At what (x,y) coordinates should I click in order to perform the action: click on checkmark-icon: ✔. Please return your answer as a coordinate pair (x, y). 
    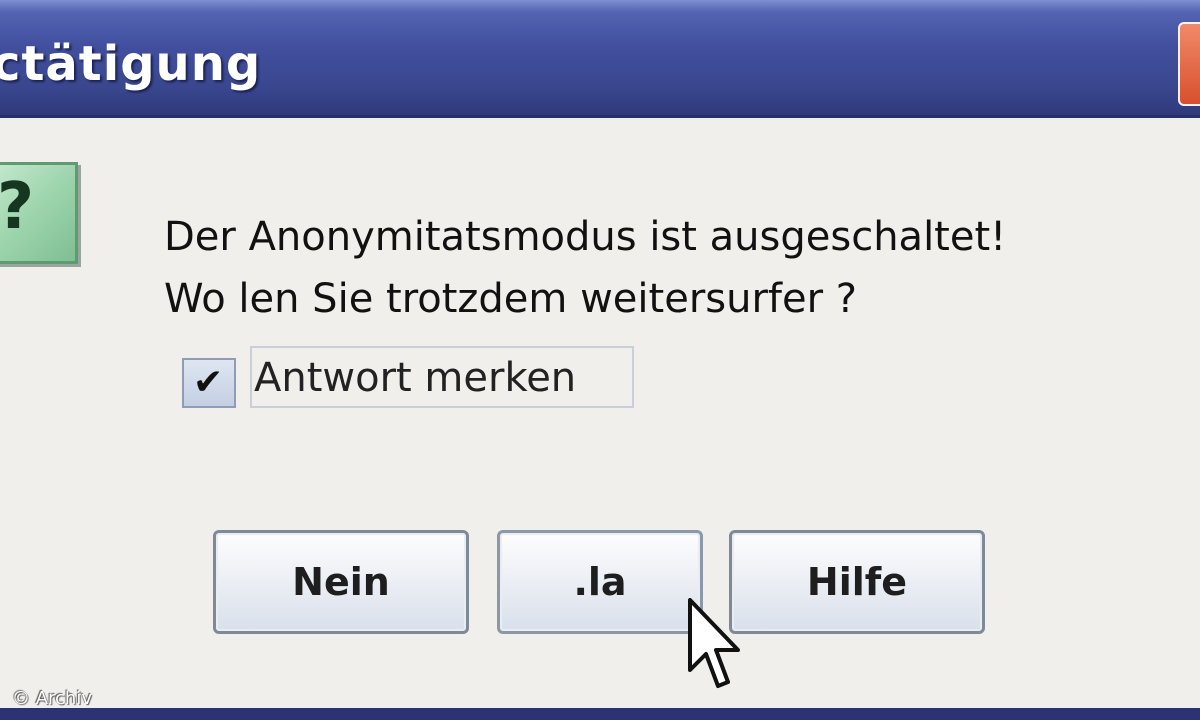
    Looking at the image, I should click on (208, 382).